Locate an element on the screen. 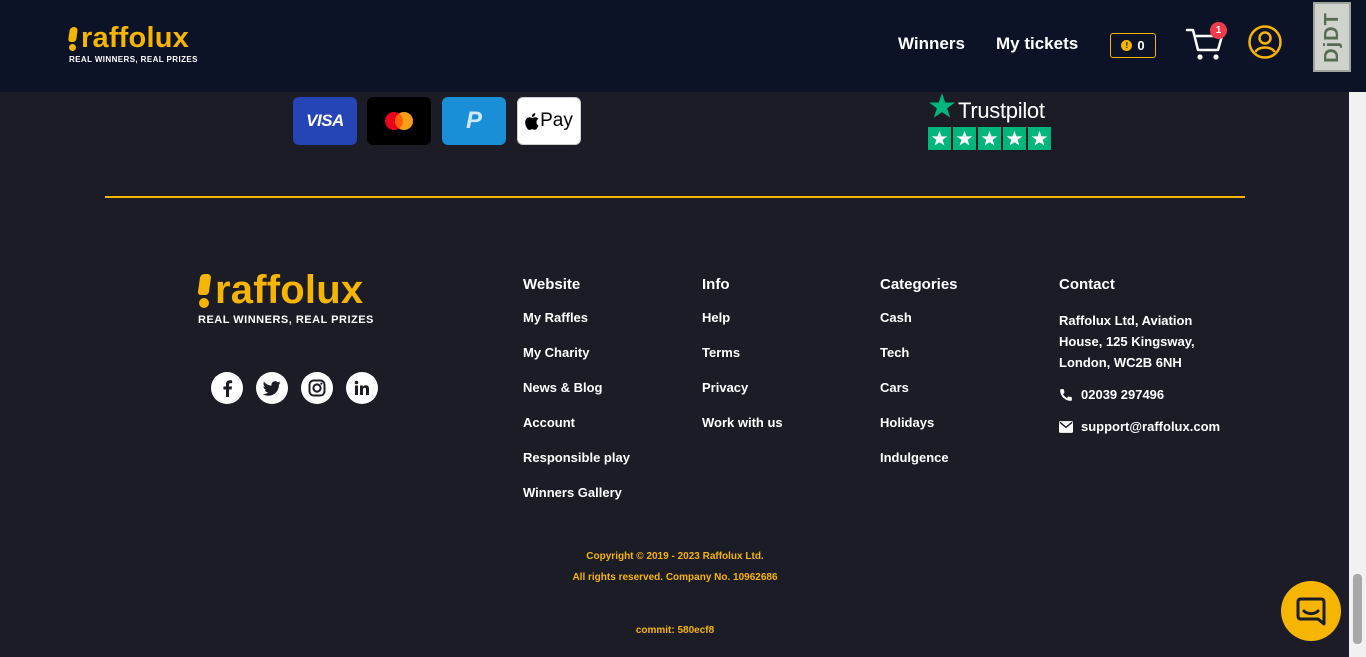 Image resolution: width=1366 pixels, height=657 pixels. debug-toolbar-label: DjDT is located at coordinates (1331, 37).